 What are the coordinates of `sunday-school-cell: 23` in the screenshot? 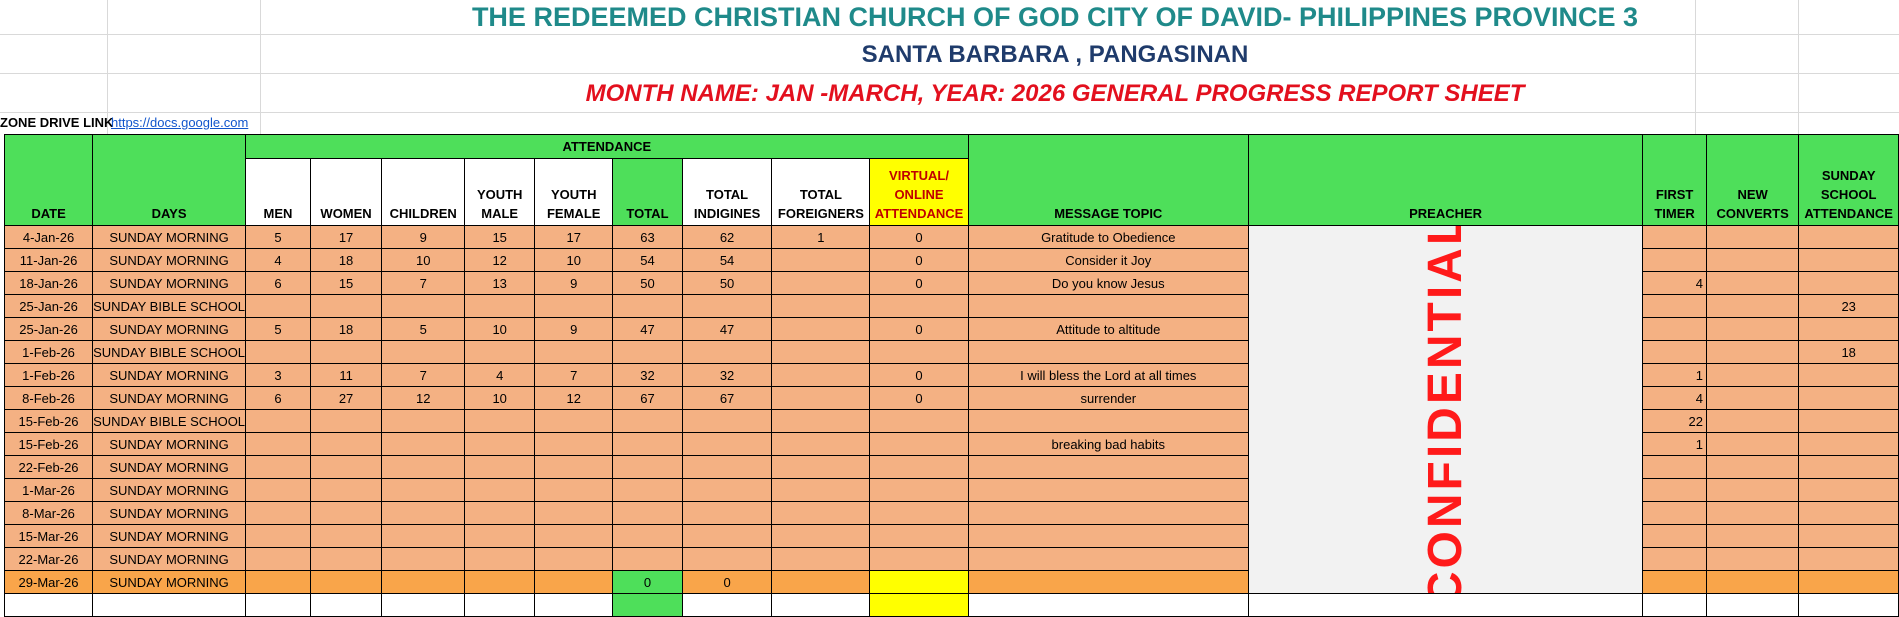 It's located at (1848, 306).